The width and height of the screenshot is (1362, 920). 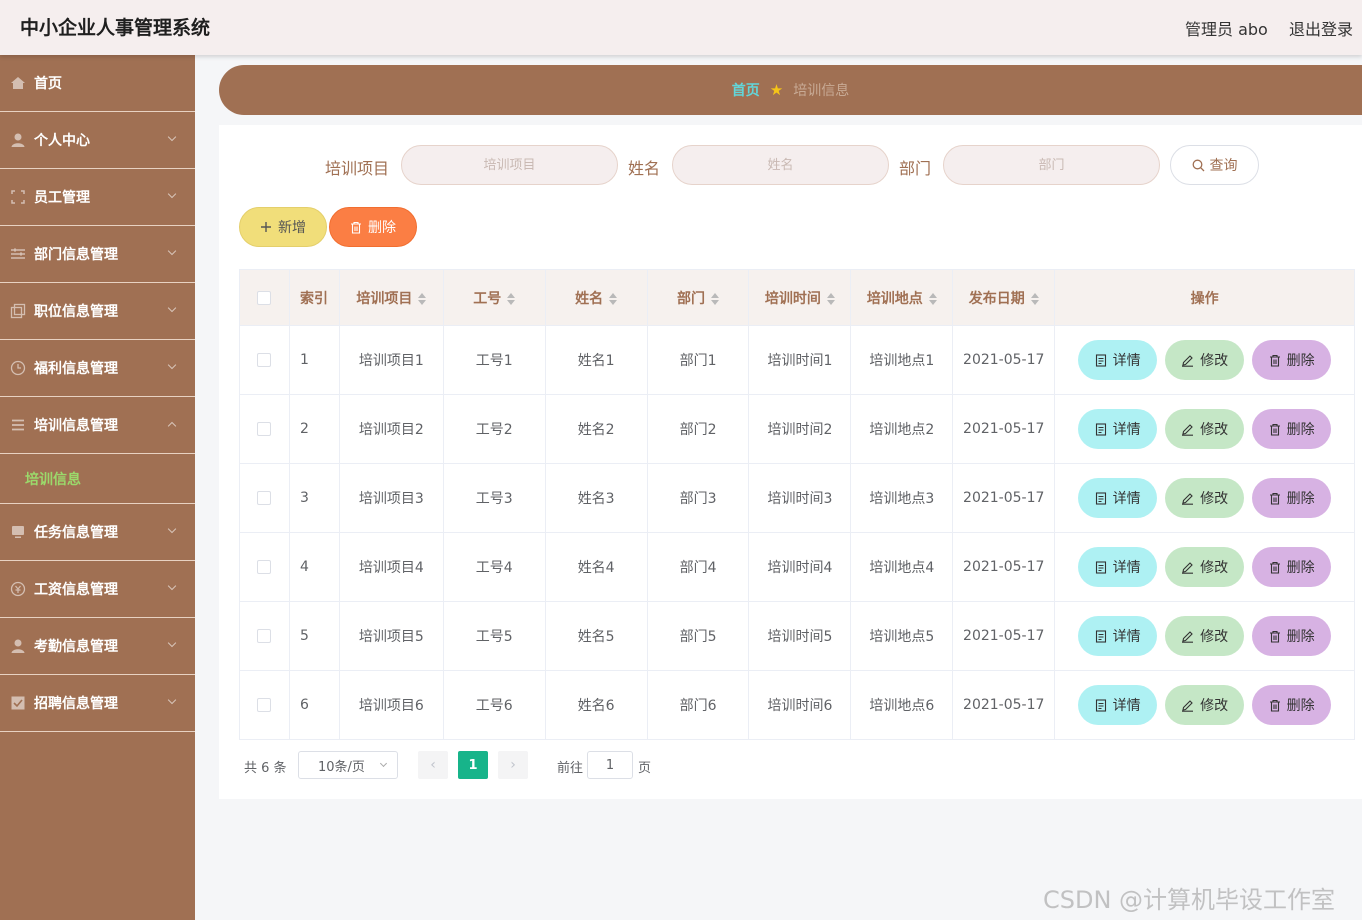 I want to click on search-input-name, so click(x=780, y=165).